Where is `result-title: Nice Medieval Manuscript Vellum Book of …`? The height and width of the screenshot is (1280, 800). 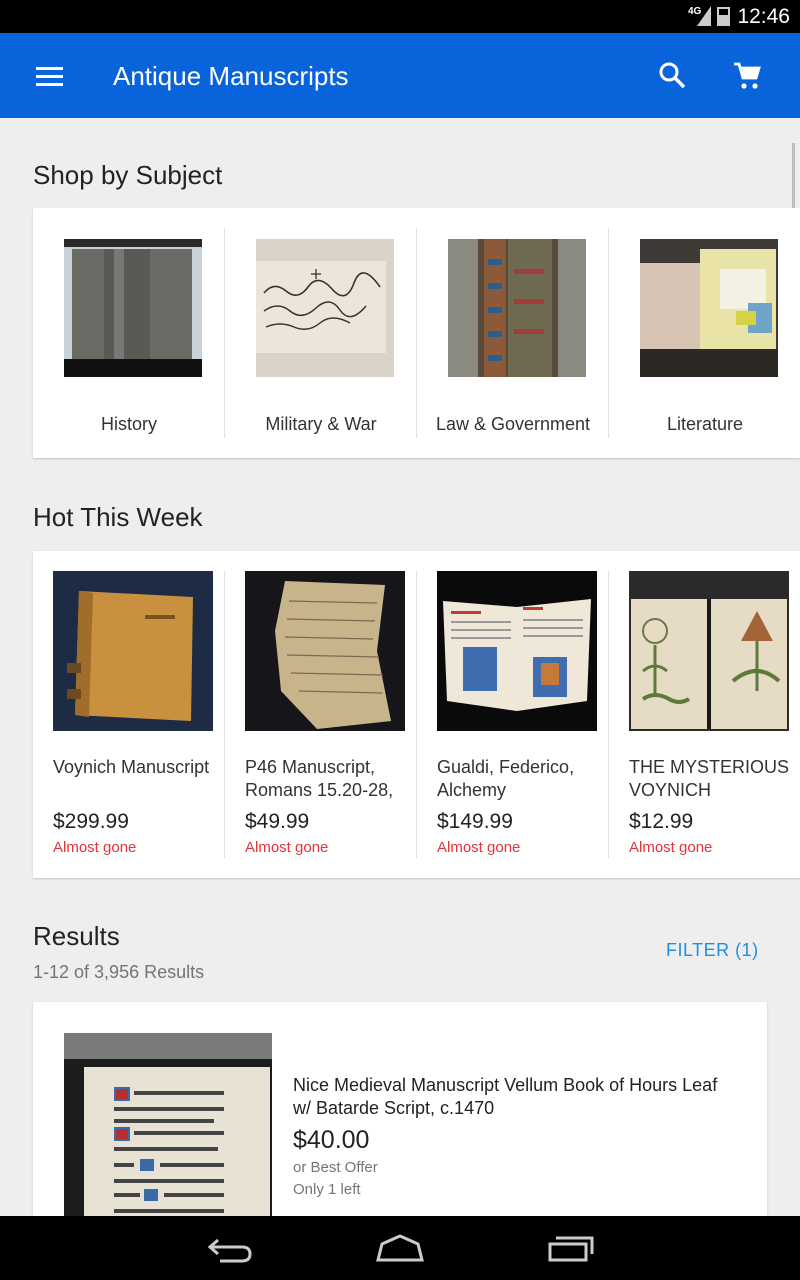
result-title: Nice Medieval Manuscript Vellum Book of … is located at coordinates (513, 1097).